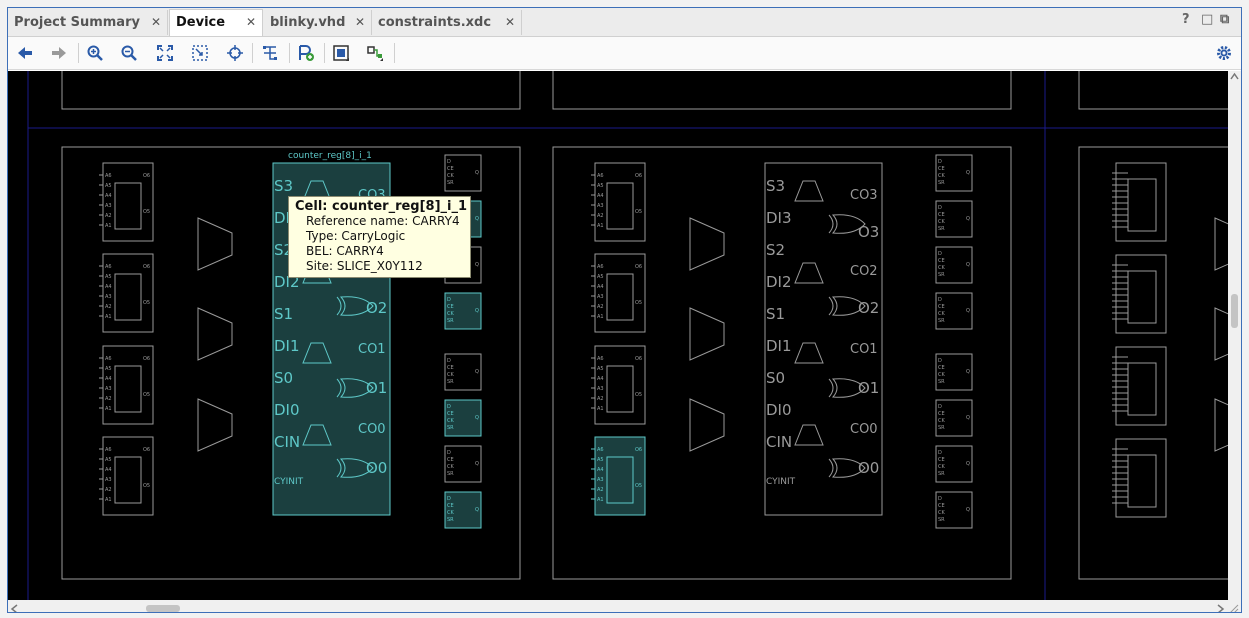 This screenshot has height=618, width=1249. Describe the element at coordinates (287, 442) in the screenshot. I see `carry-pin-label: CIN` at that location.